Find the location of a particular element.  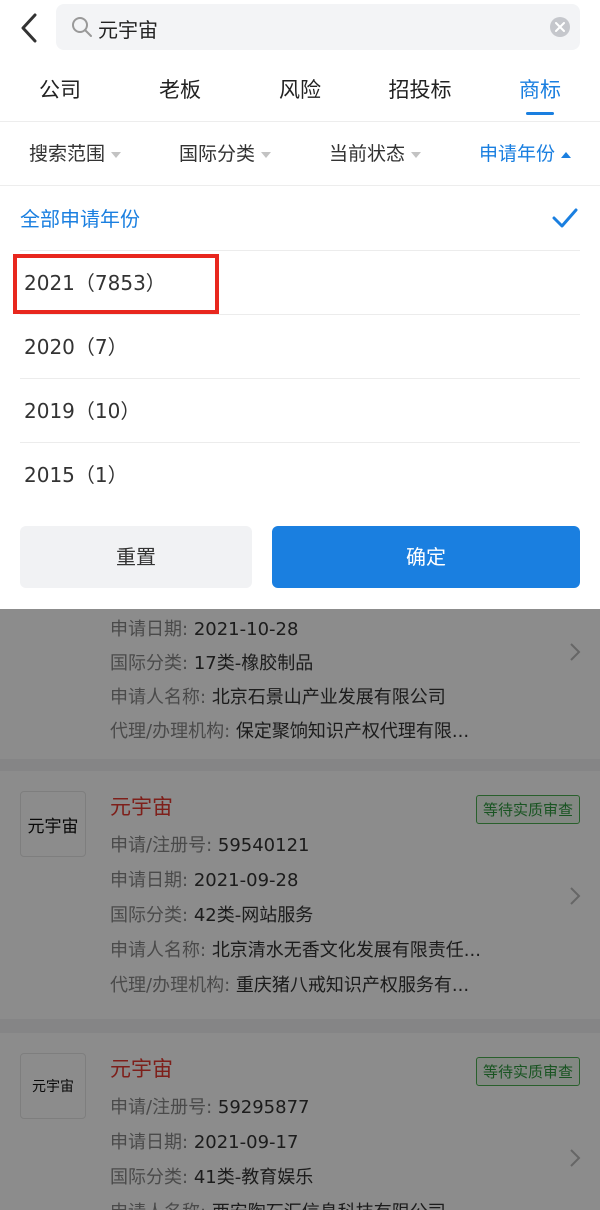

back-button is located at coordinates (29, 28).